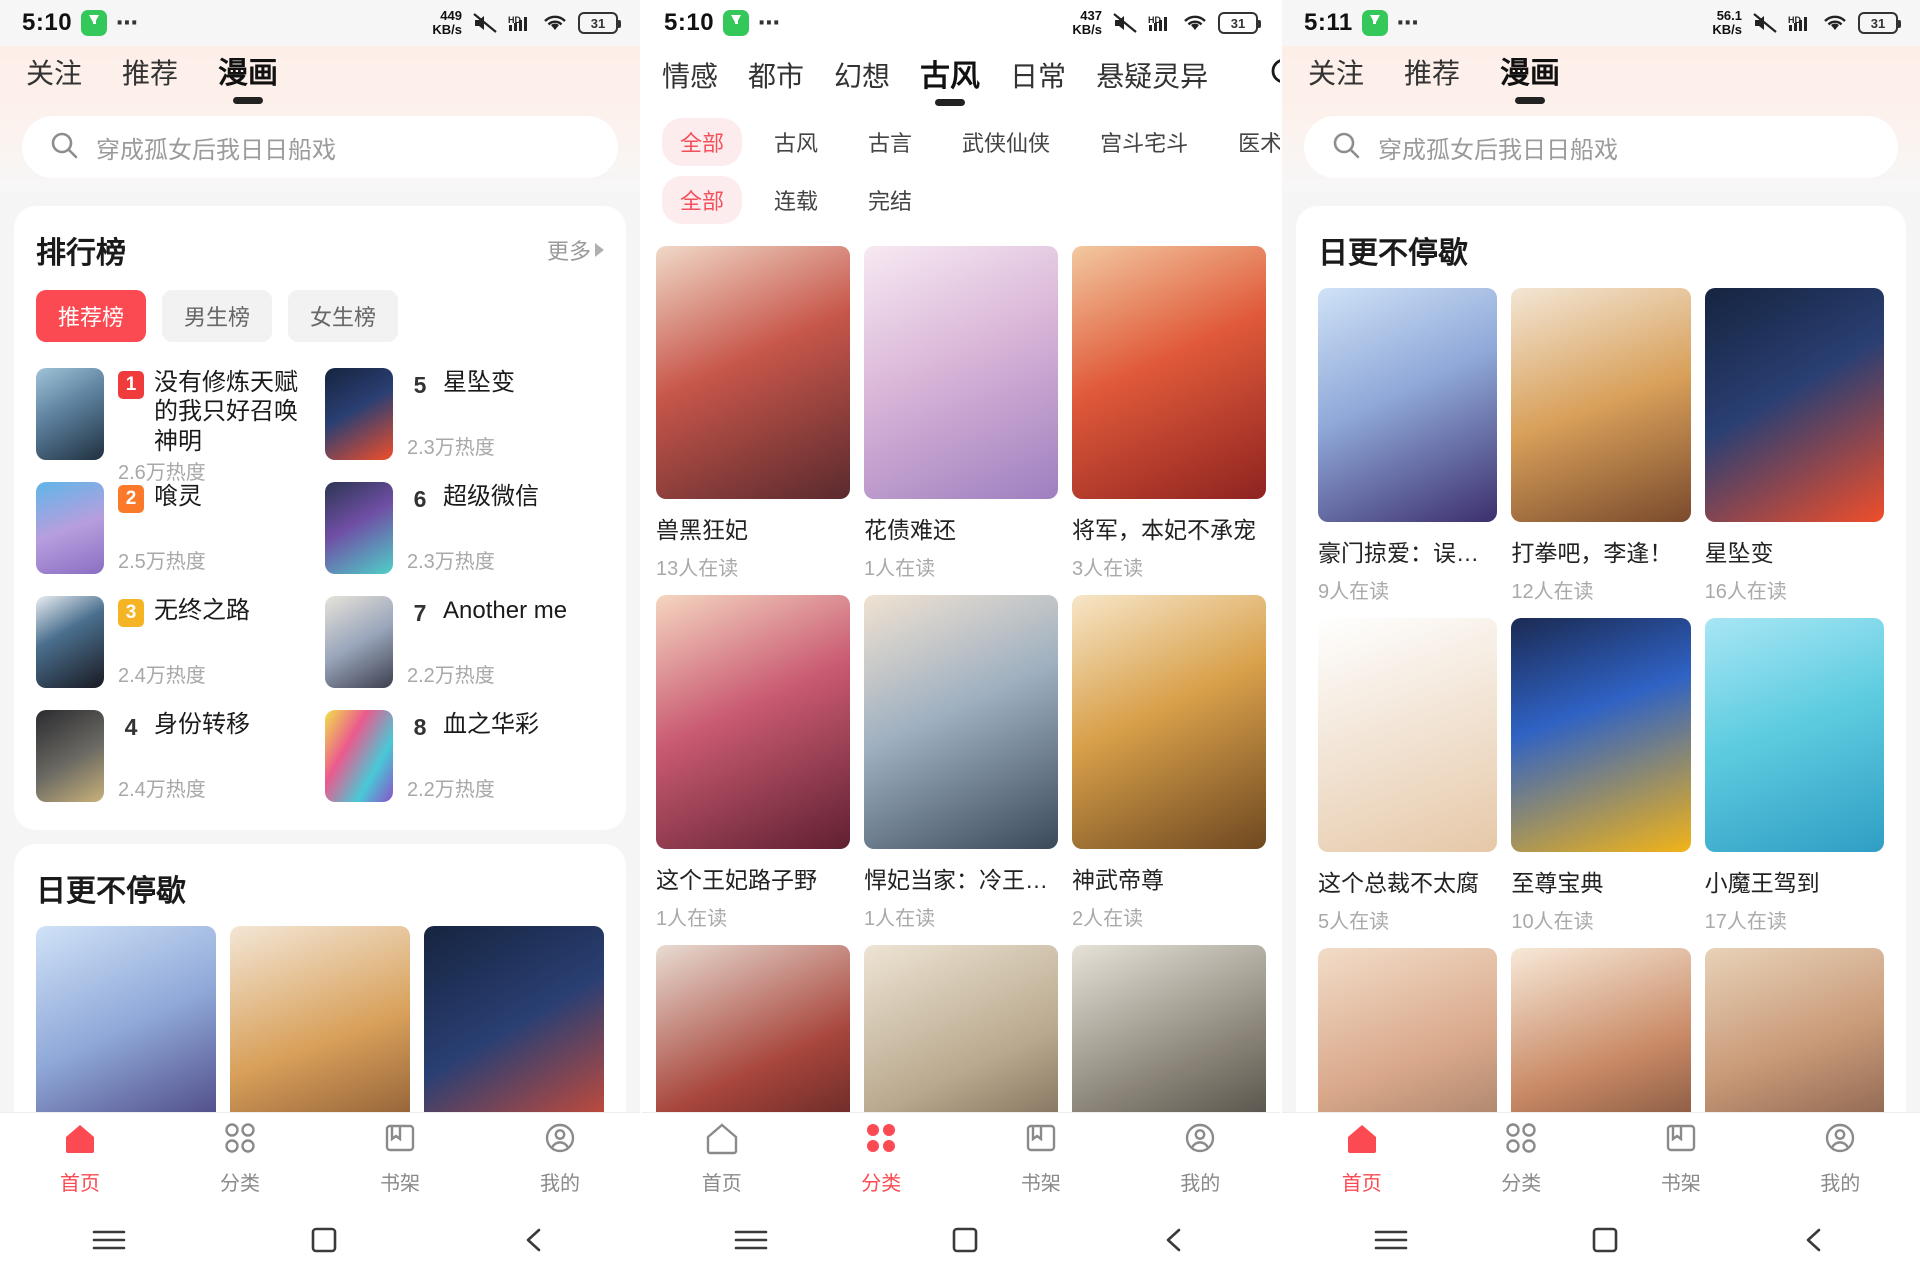 The height and width of the screenshot is (1280, 1920). Describe the element at coordinates (575, 250) in the screenshot. I see `ranking-more-button: 更多` at that location.